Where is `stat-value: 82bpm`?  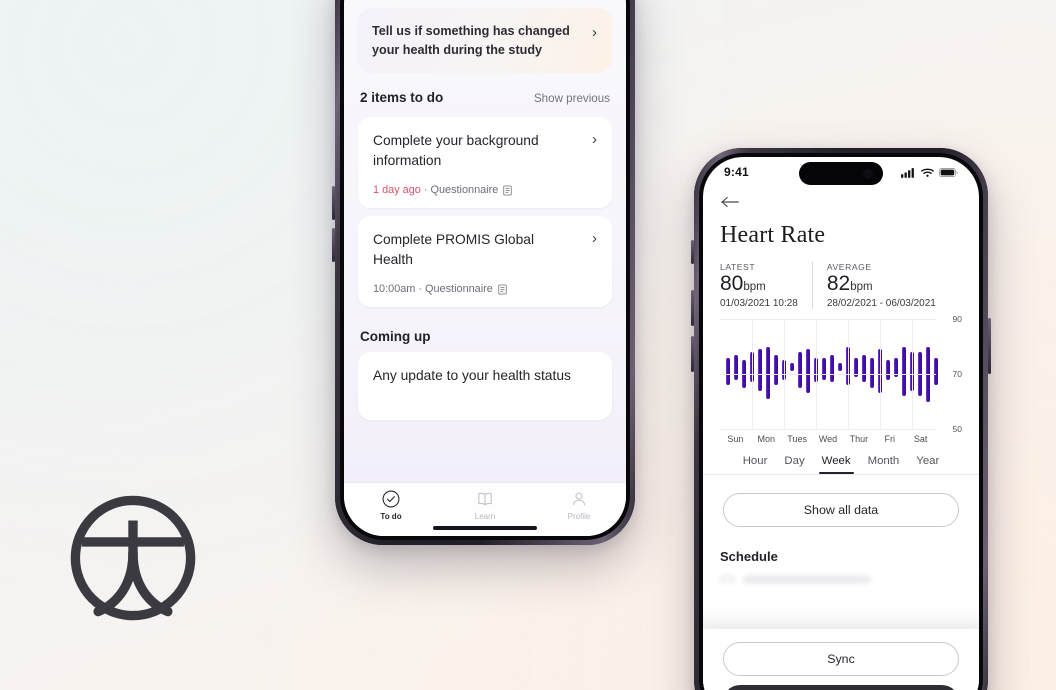
stat-value: 82bpm is located at coordinates (881, 283).